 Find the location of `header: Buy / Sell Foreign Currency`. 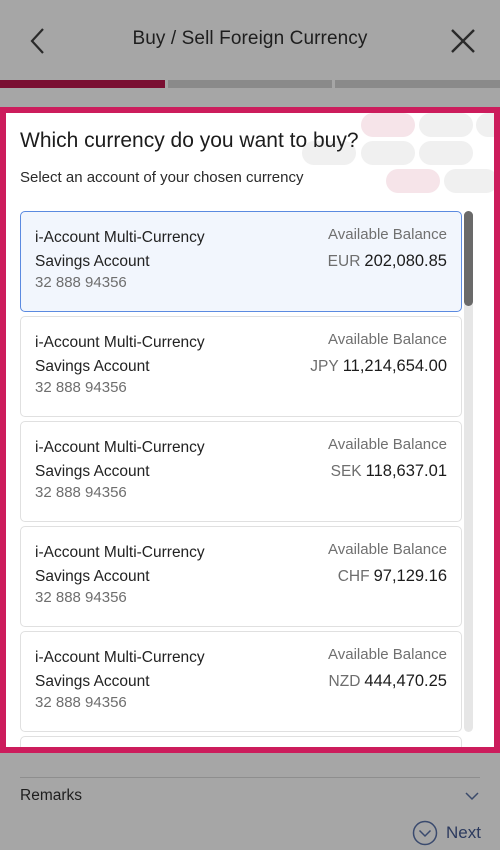

header: Buy / Sell Foreign Currency is located at coordinates (250, 40).